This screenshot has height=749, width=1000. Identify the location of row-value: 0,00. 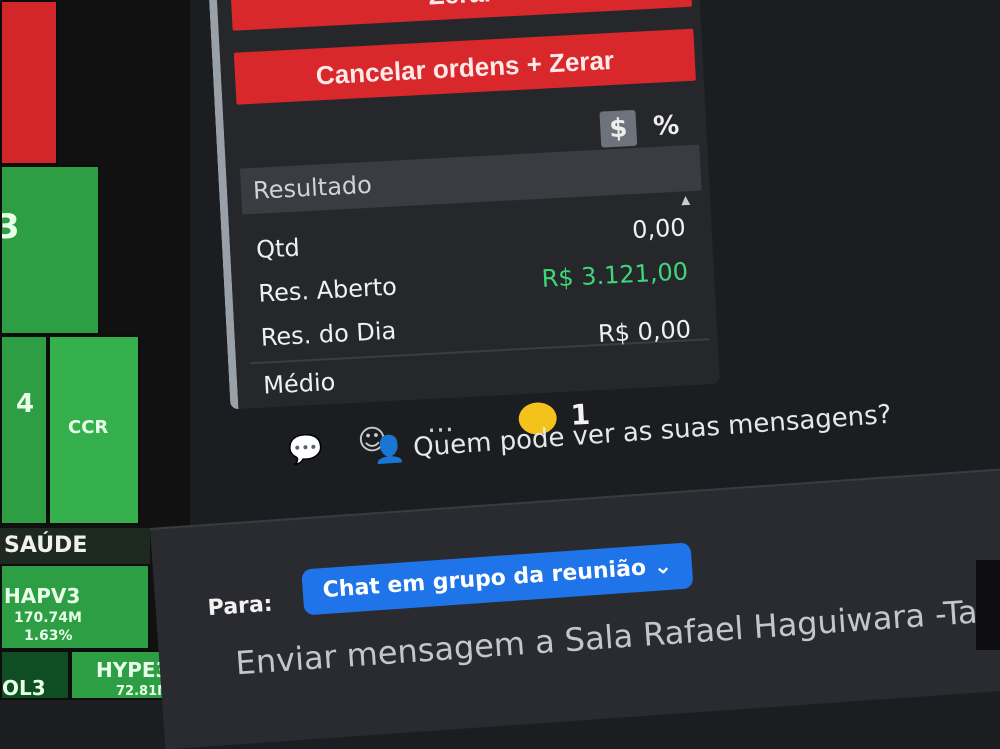
(659, 229).